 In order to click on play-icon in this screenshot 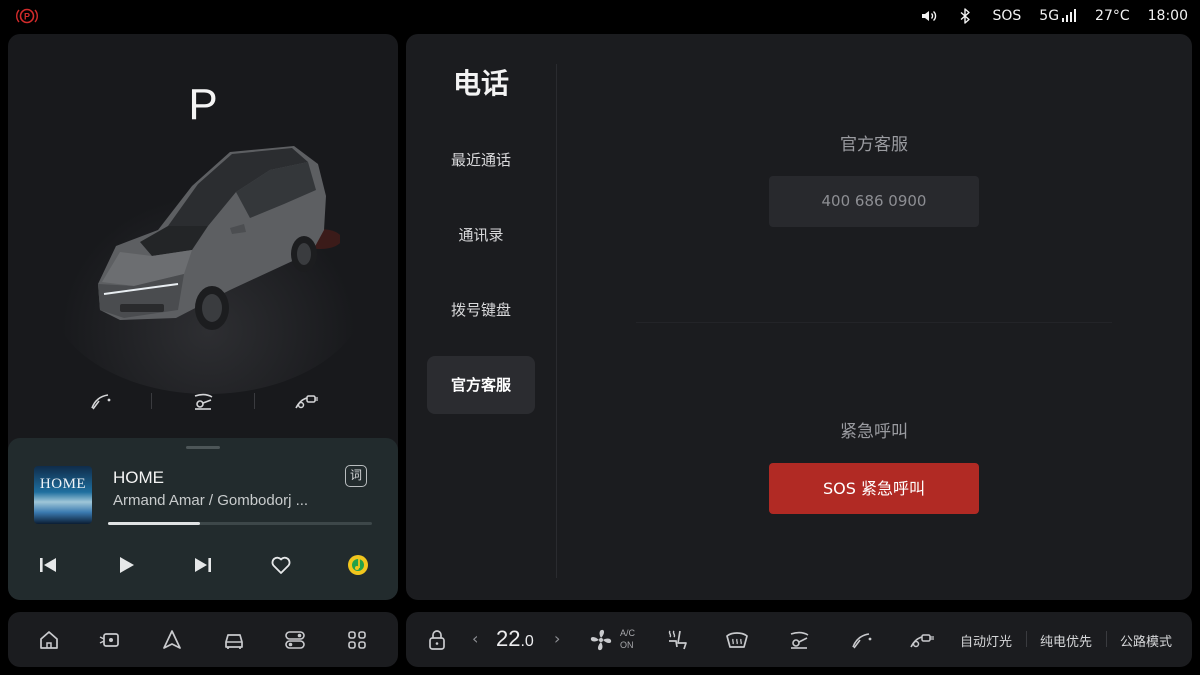, I will do `click(126, 565)`.